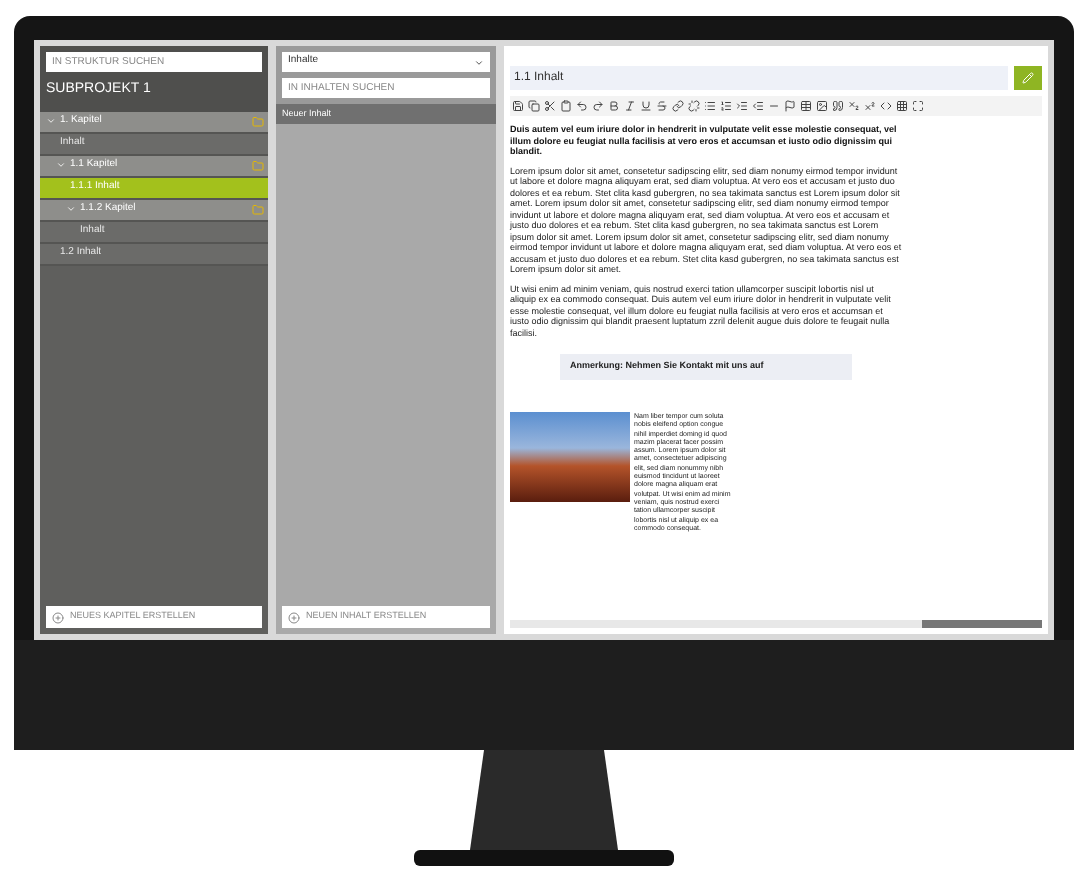 The width and height of the screenshot is (1088, 888). I want to click on pencil-icon, so click(1028, 78).